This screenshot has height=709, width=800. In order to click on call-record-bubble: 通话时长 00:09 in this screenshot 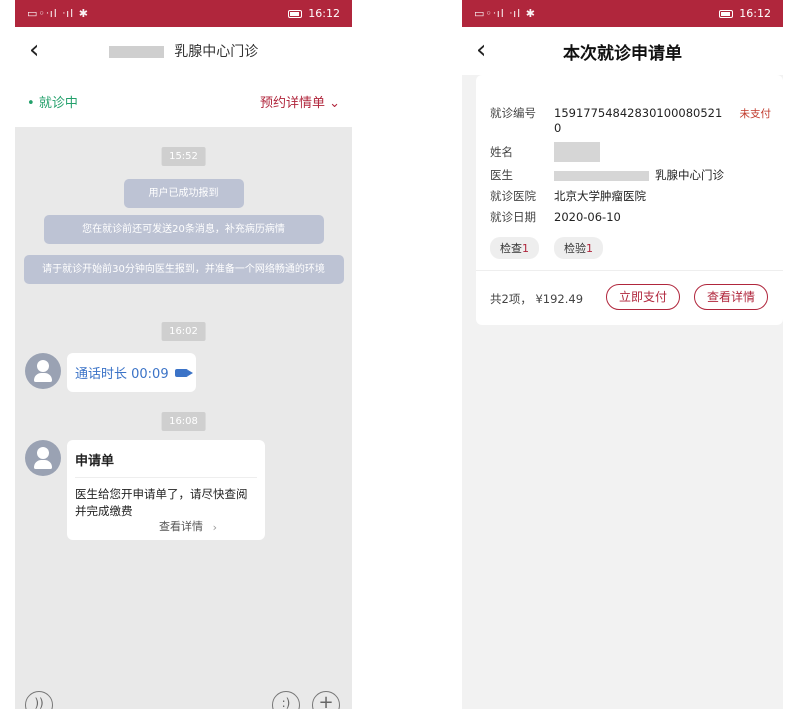, I will do `click(131, 372)`.